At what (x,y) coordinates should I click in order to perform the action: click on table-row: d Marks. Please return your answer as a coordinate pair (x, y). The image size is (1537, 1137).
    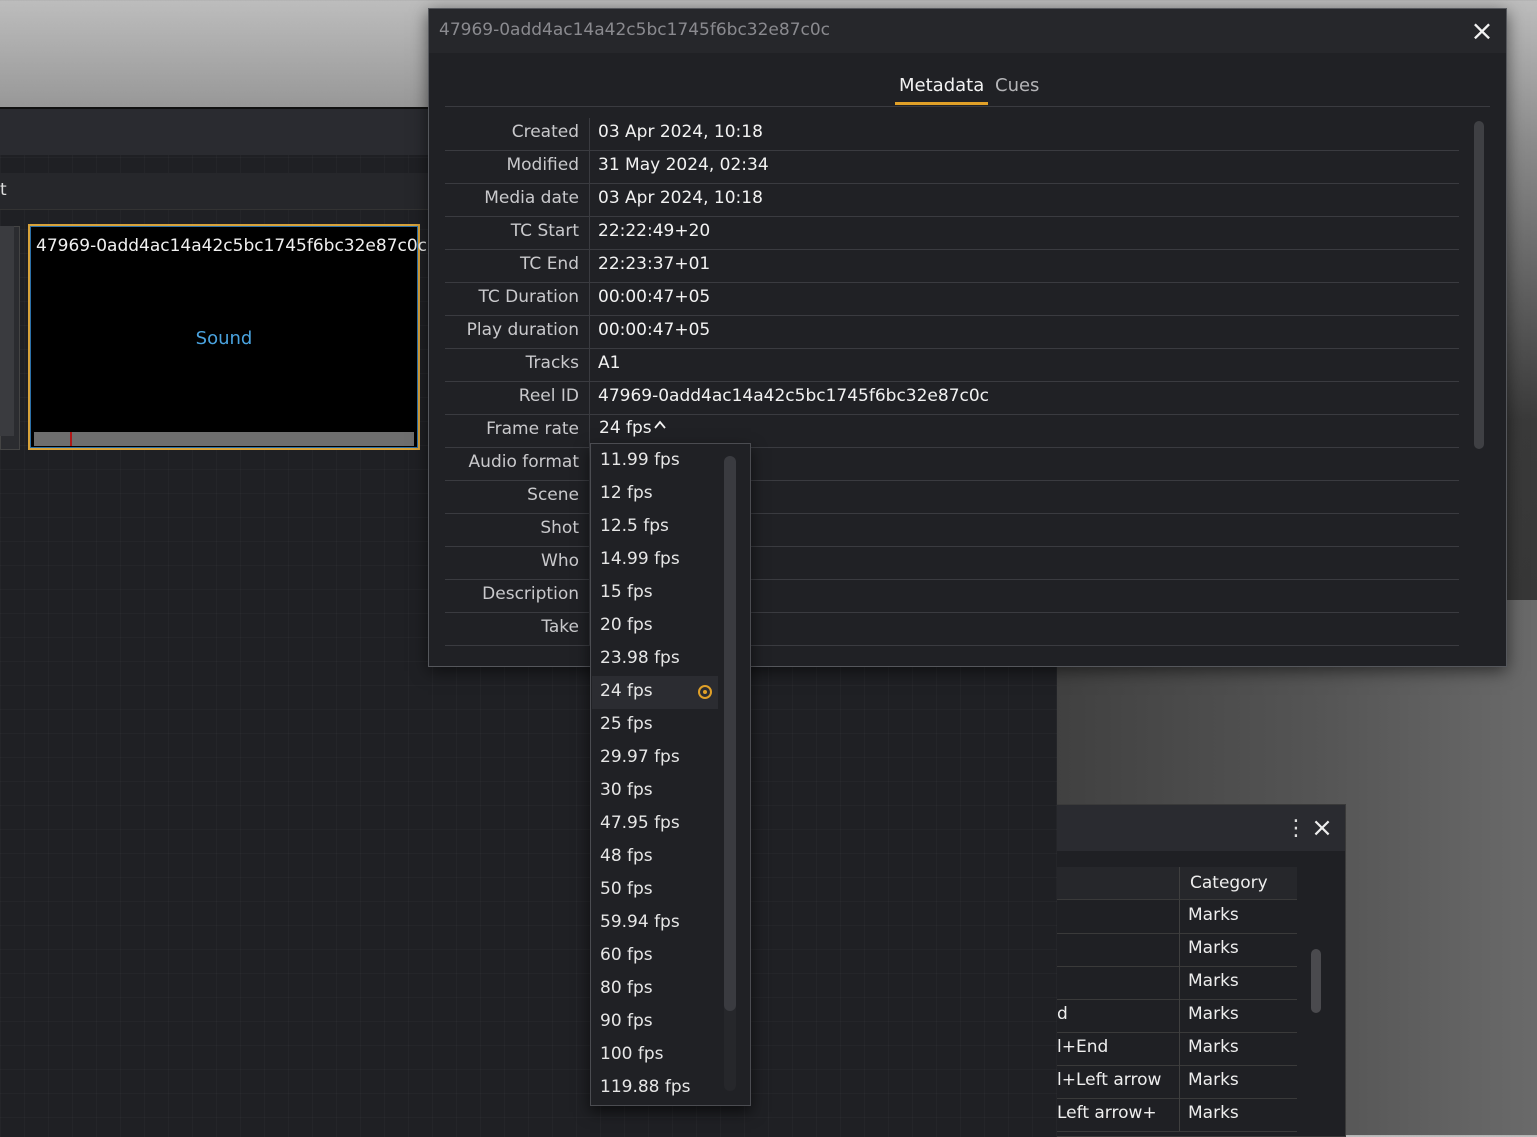
    Looking at the image, I should click on (1177, 1016).